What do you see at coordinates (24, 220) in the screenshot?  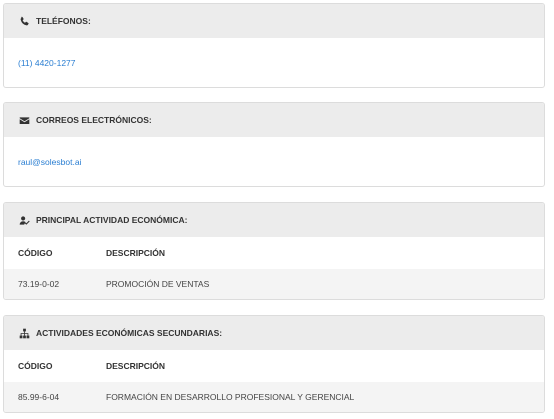 I see `user-check-icon` at bounding box center [24, 220].